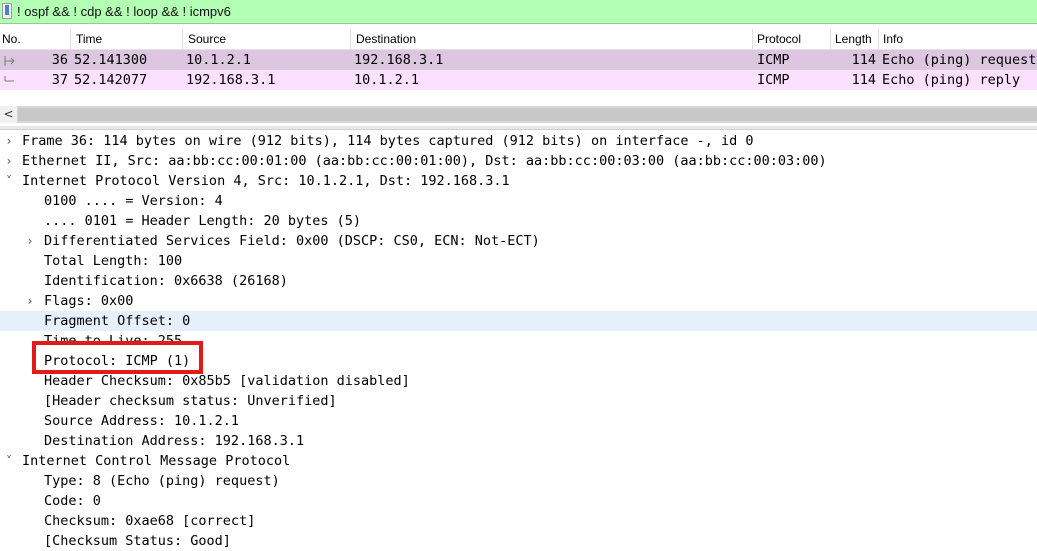 The height and width of the screenshot is (551, 1037). What do you see at coordinates (156, 461) in the screenshot?
I see `tree-item-text: Internet Control Message Protocol` at bounding box center [156, 461].